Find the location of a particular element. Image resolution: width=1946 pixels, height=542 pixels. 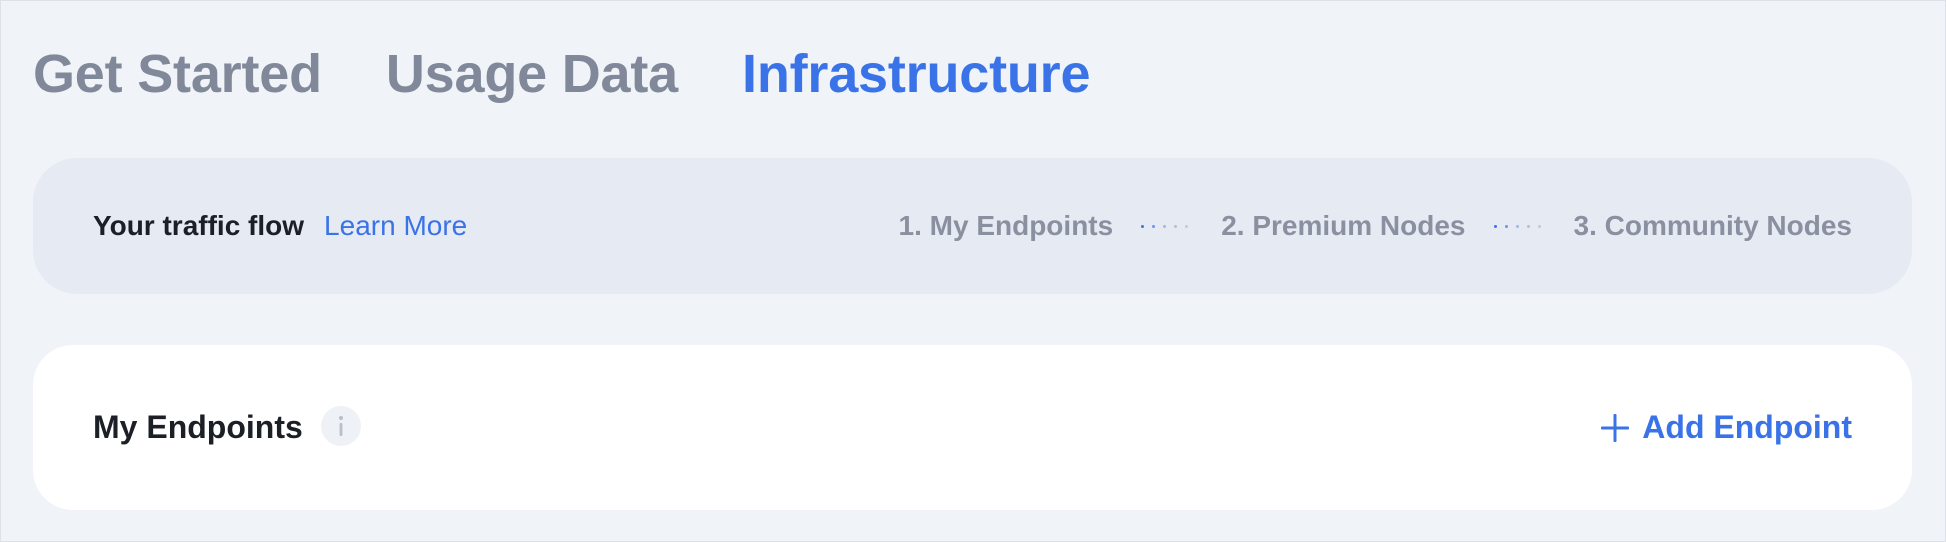

tab-get-started: Get Started is located at coordinates (177, 74).